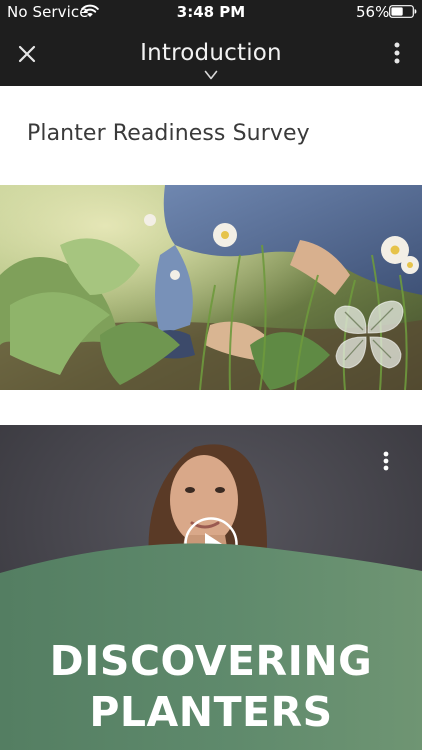 The height and width of the screenshot is (750, 422). Describe the element at coordinates (211, 661) in the screenshot. I see `video-headline-line1: DISCOVERING` at that location.